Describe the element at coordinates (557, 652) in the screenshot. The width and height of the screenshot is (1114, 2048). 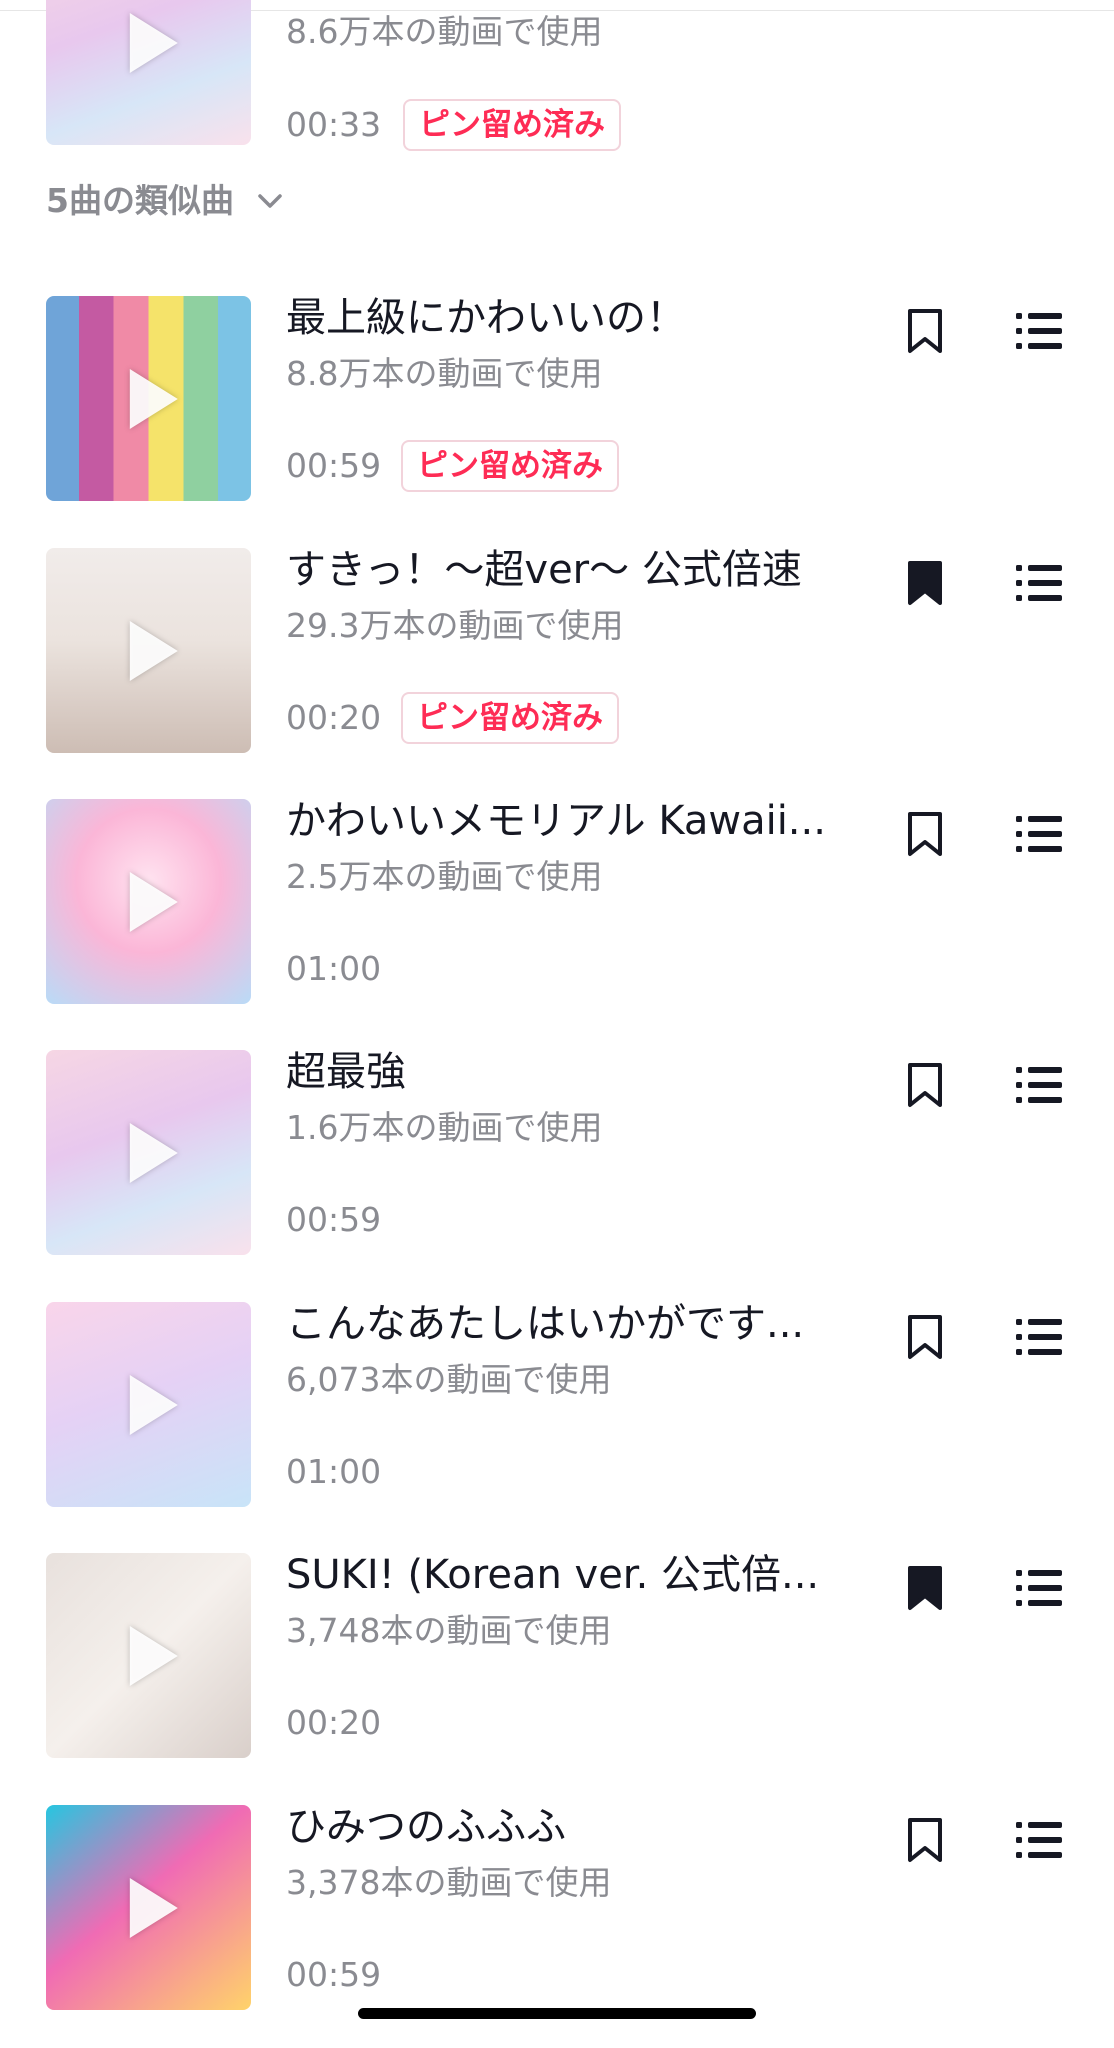
I see `track-row: すきっ！〜超ver〜 公式倍速 29.3万本の動画で使用 00:20 ピン留め済み` at that location.